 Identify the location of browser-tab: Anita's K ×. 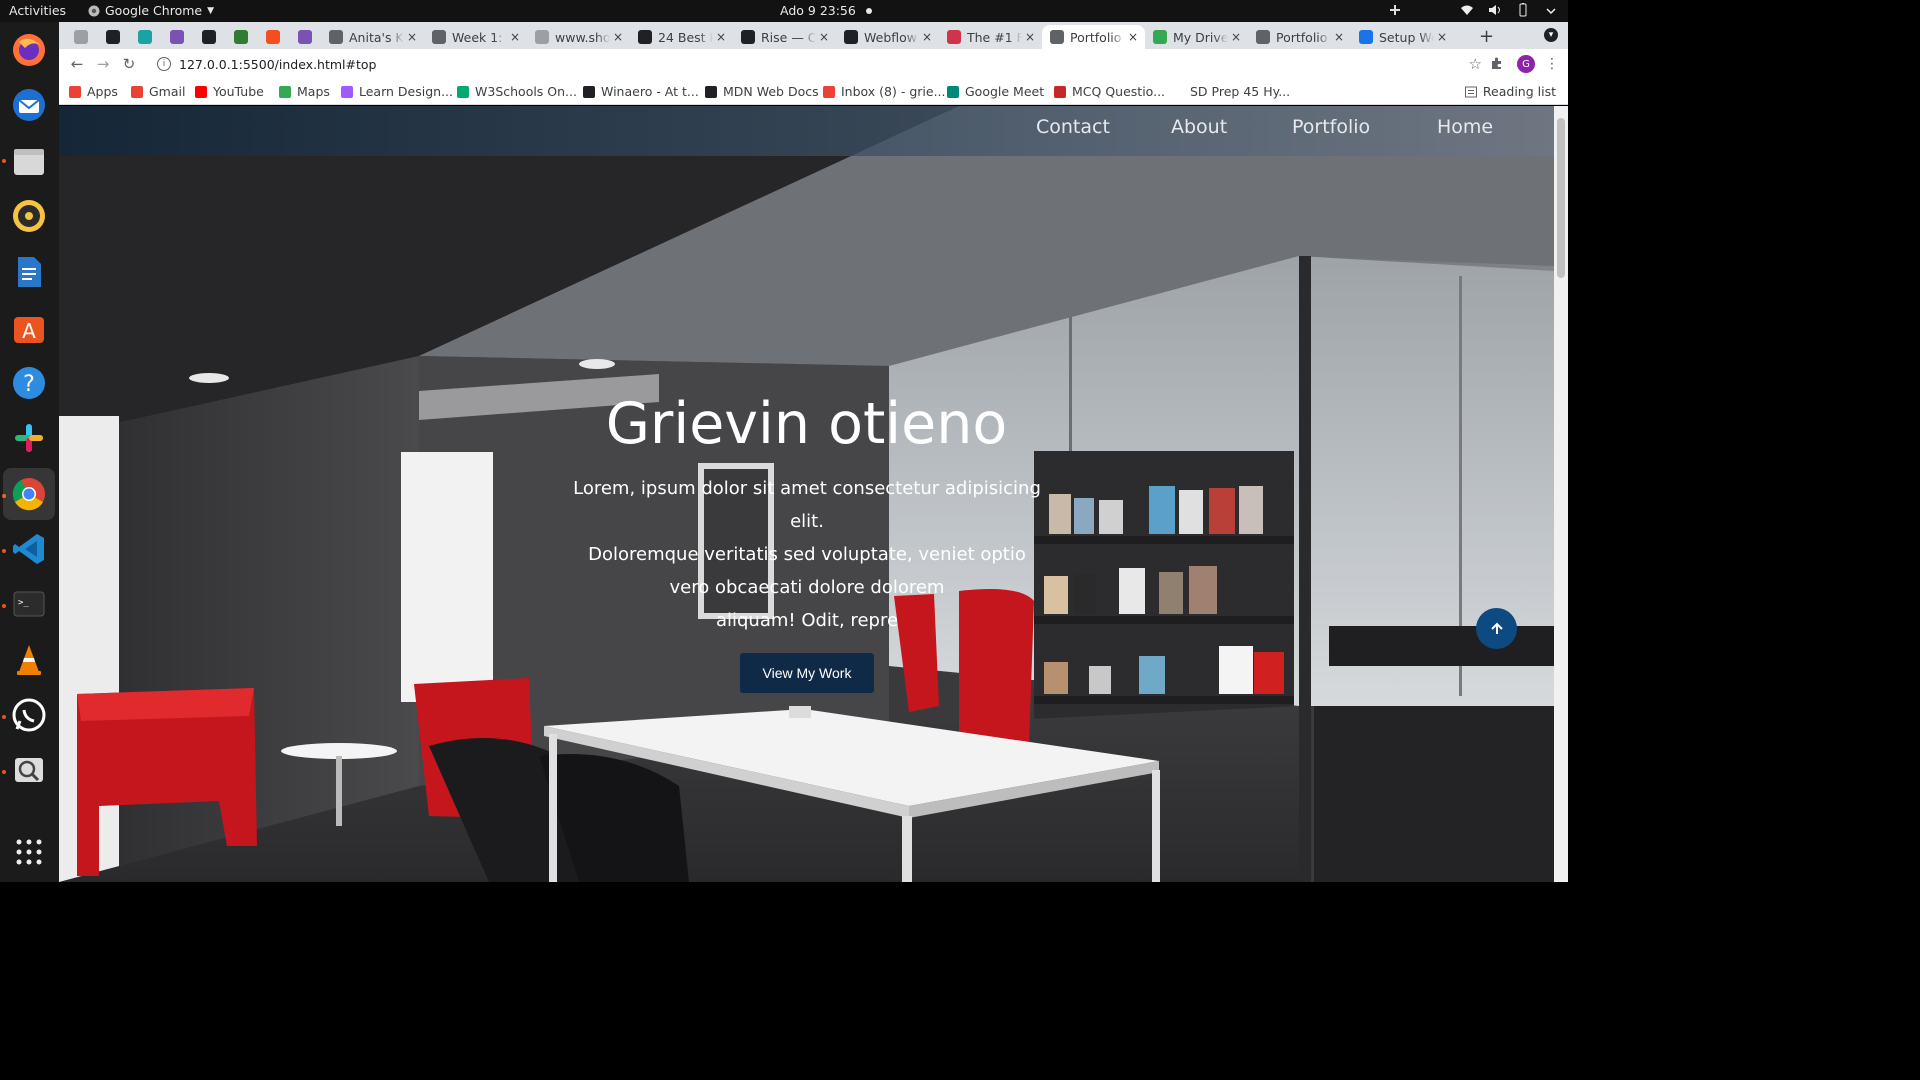
(372, 37).